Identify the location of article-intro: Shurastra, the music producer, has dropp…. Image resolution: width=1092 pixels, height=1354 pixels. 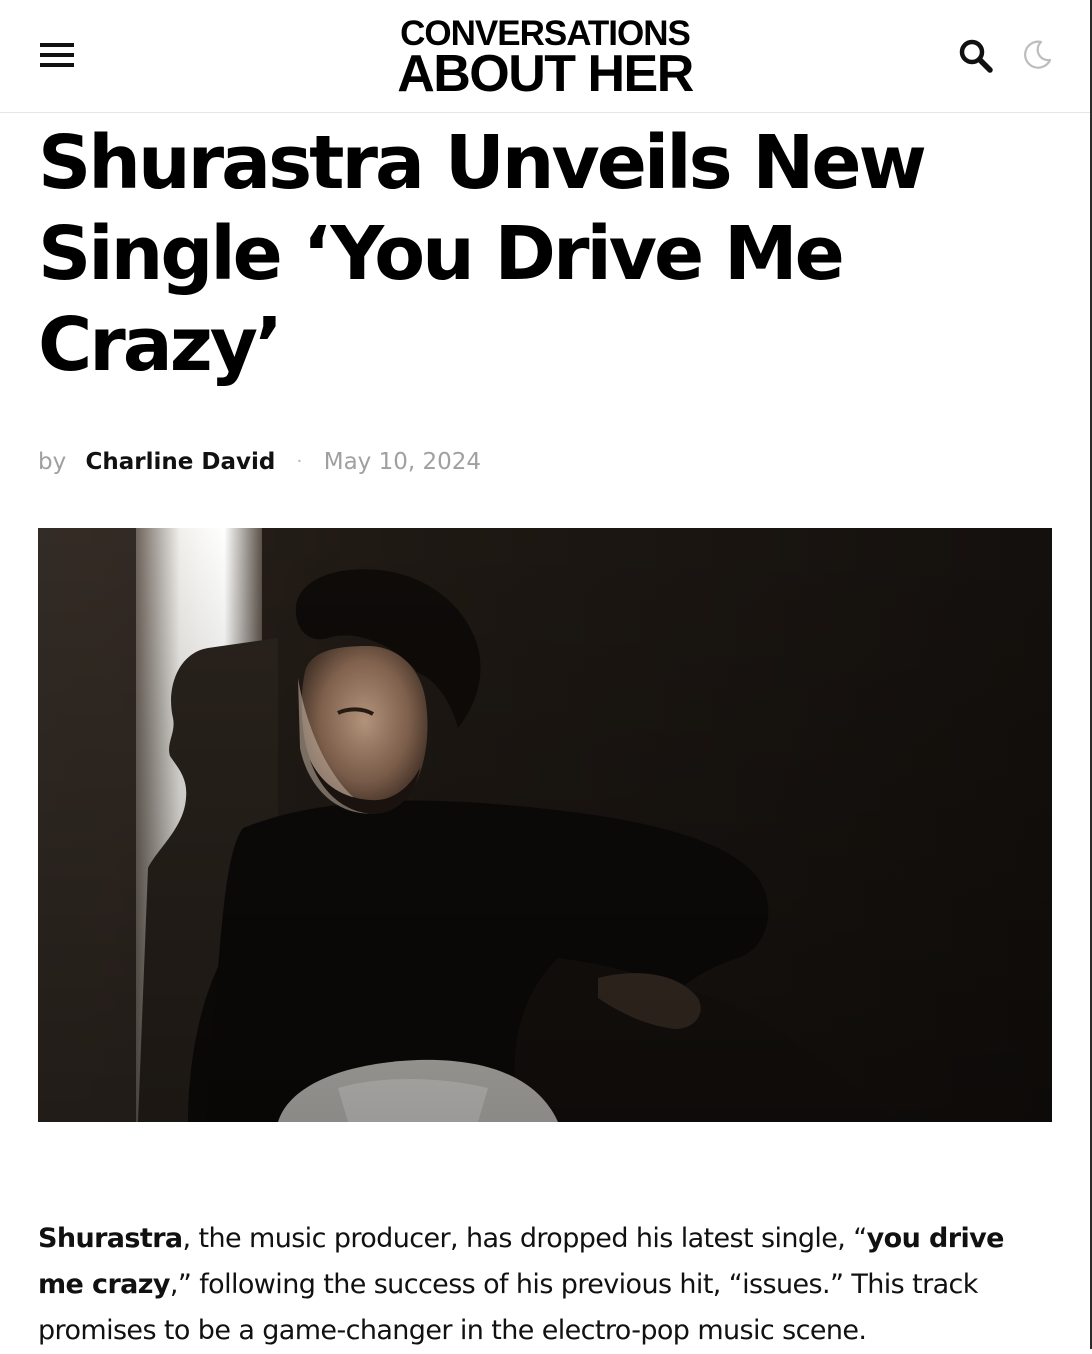
(543, 1285).